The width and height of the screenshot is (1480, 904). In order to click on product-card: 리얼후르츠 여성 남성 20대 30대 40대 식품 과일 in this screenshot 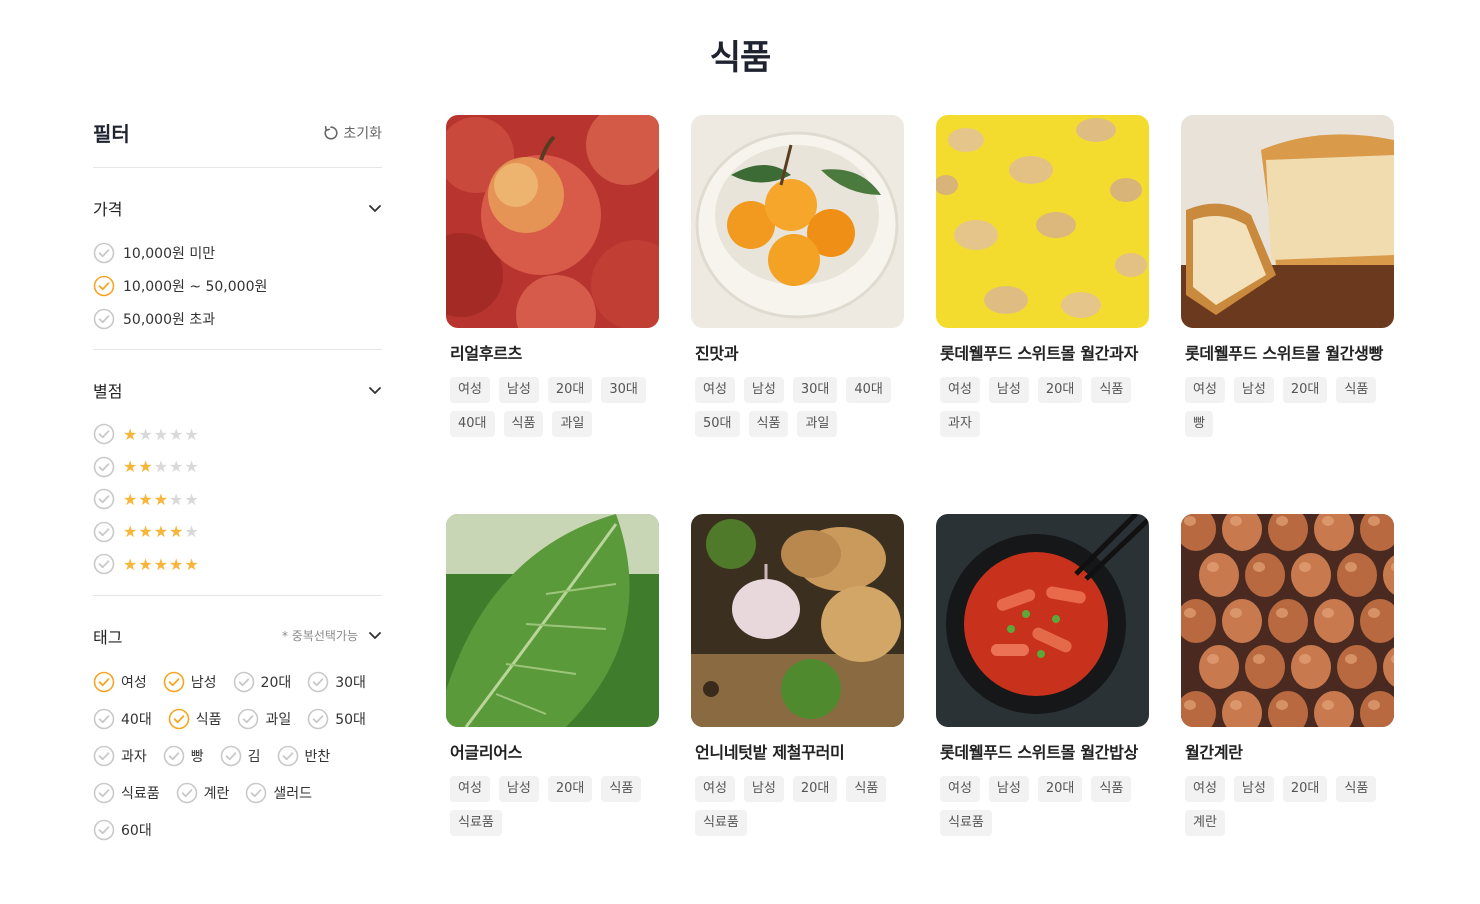, I will do `click(552, 276)`.